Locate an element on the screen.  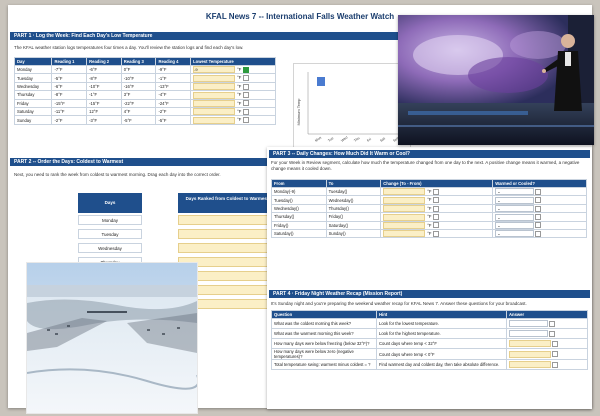
chart-x-tick: Sat is located at coordinates (382, 140).